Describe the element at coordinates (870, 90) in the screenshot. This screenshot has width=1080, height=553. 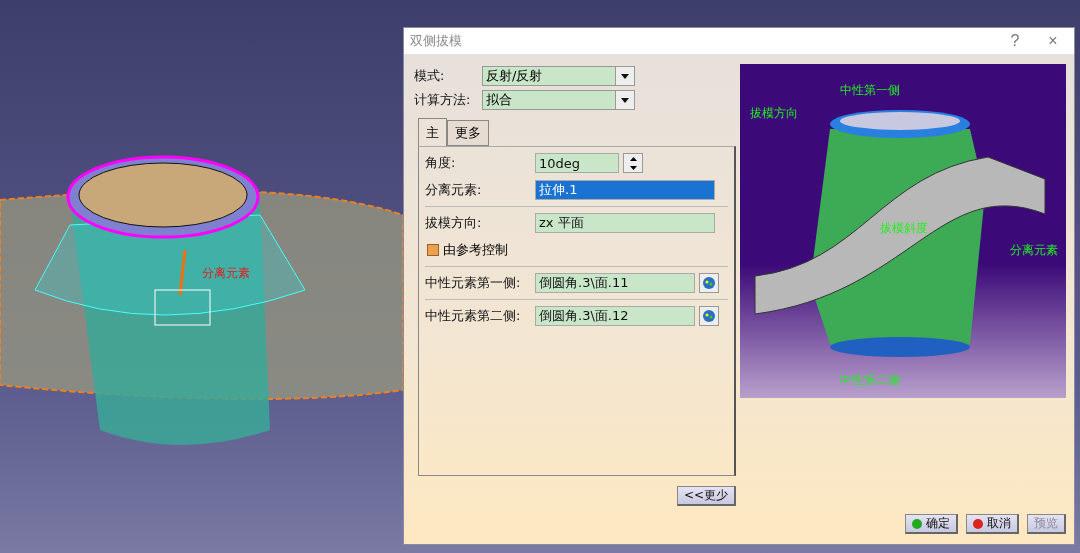
I see `callout-label: 中性第一侧` at that location.